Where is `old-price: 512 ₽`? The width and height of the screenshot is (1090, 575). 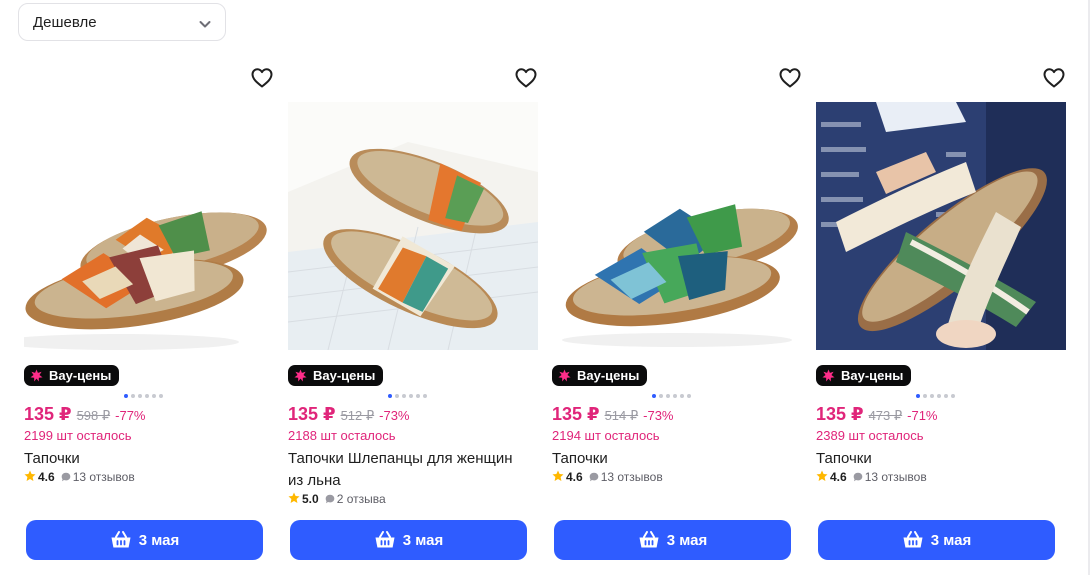 old-price: 512 ₽ is located at coordinates (357, 415).